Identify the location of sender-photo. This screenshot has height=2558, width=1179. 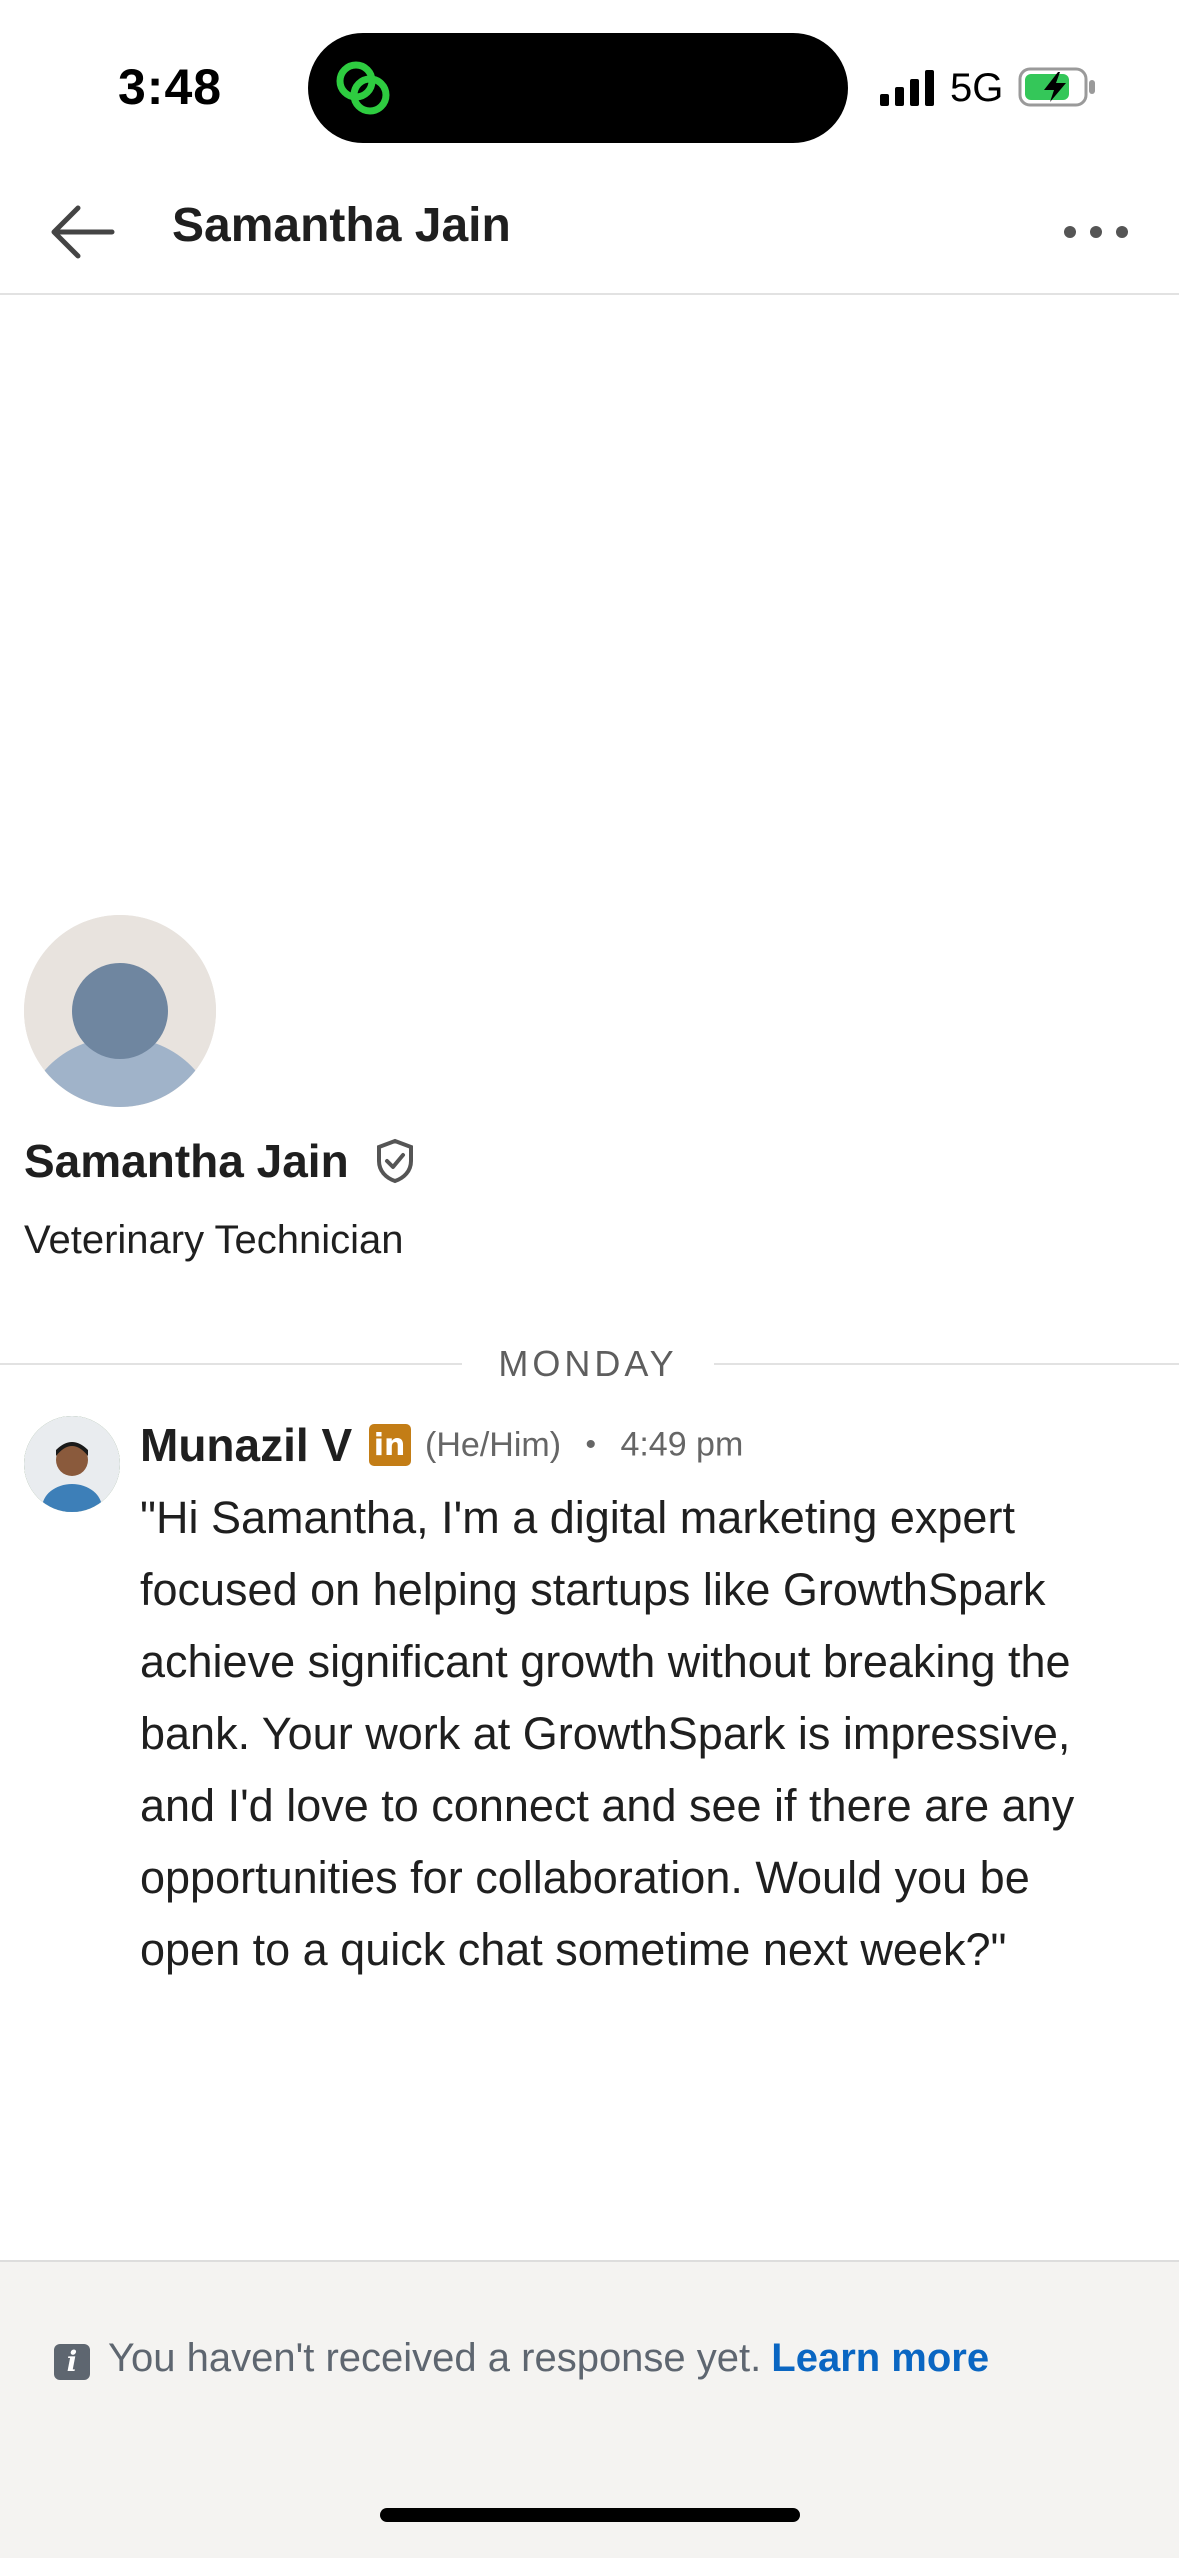
(72, 1464).